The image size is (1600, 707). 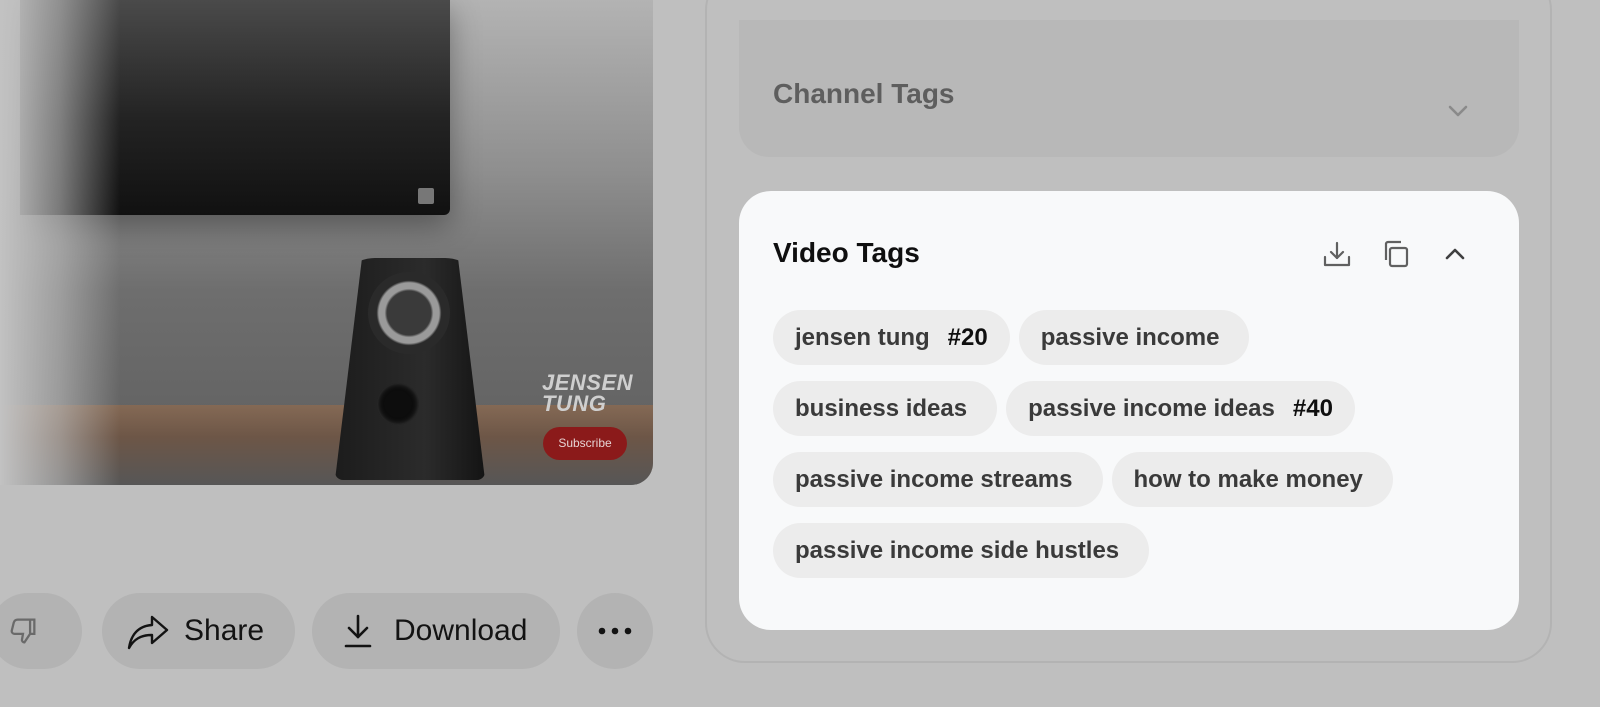 I want to click on tag-text: how to make money, so click(x=1248, y=479).